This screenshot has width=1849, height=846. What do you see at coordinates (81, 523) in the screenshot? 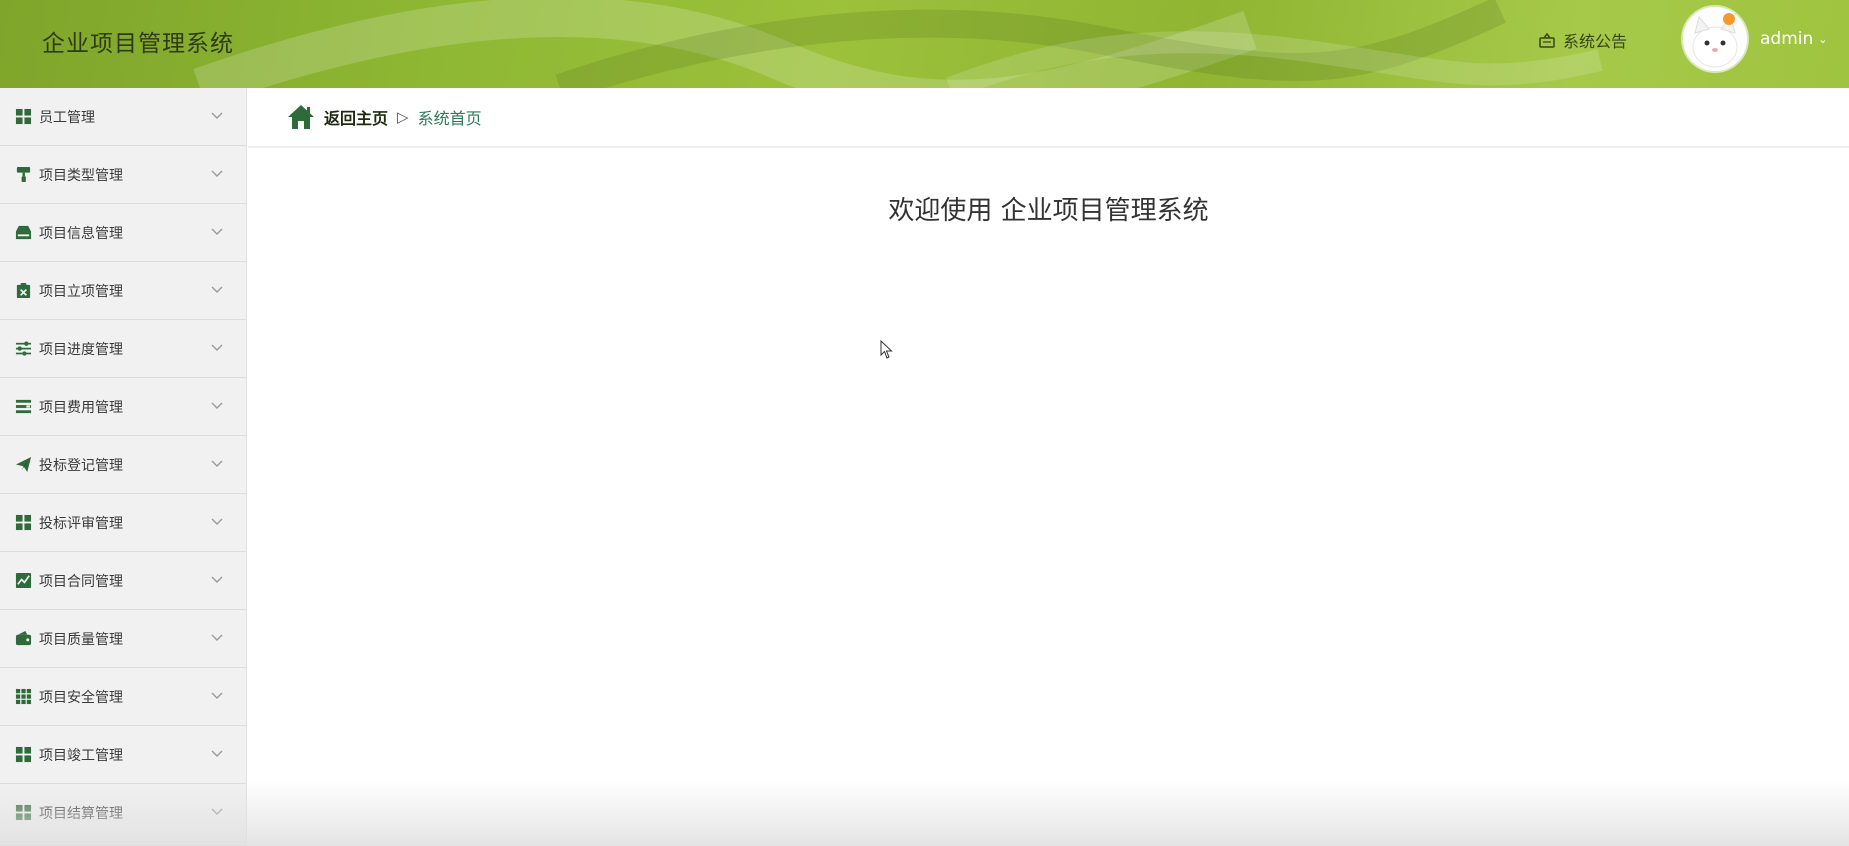
I see `sidebar-item-label: 投标评审管理` at bounding box center [81, 523].